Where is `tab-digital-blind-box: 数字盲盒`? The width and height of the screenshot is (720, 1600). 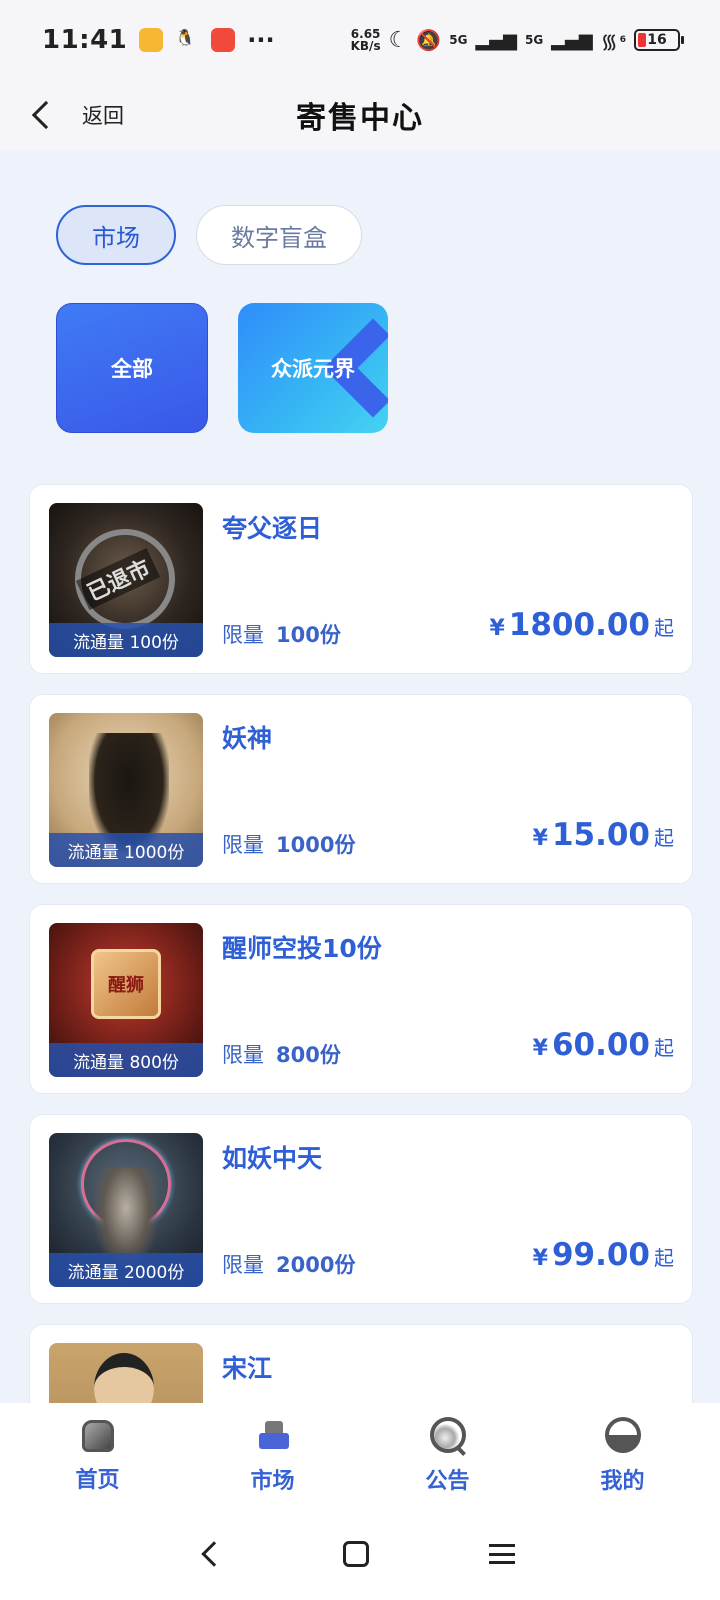 tab-digital-blind-box: 数字盲盒 is located at coordinates (279, 235).